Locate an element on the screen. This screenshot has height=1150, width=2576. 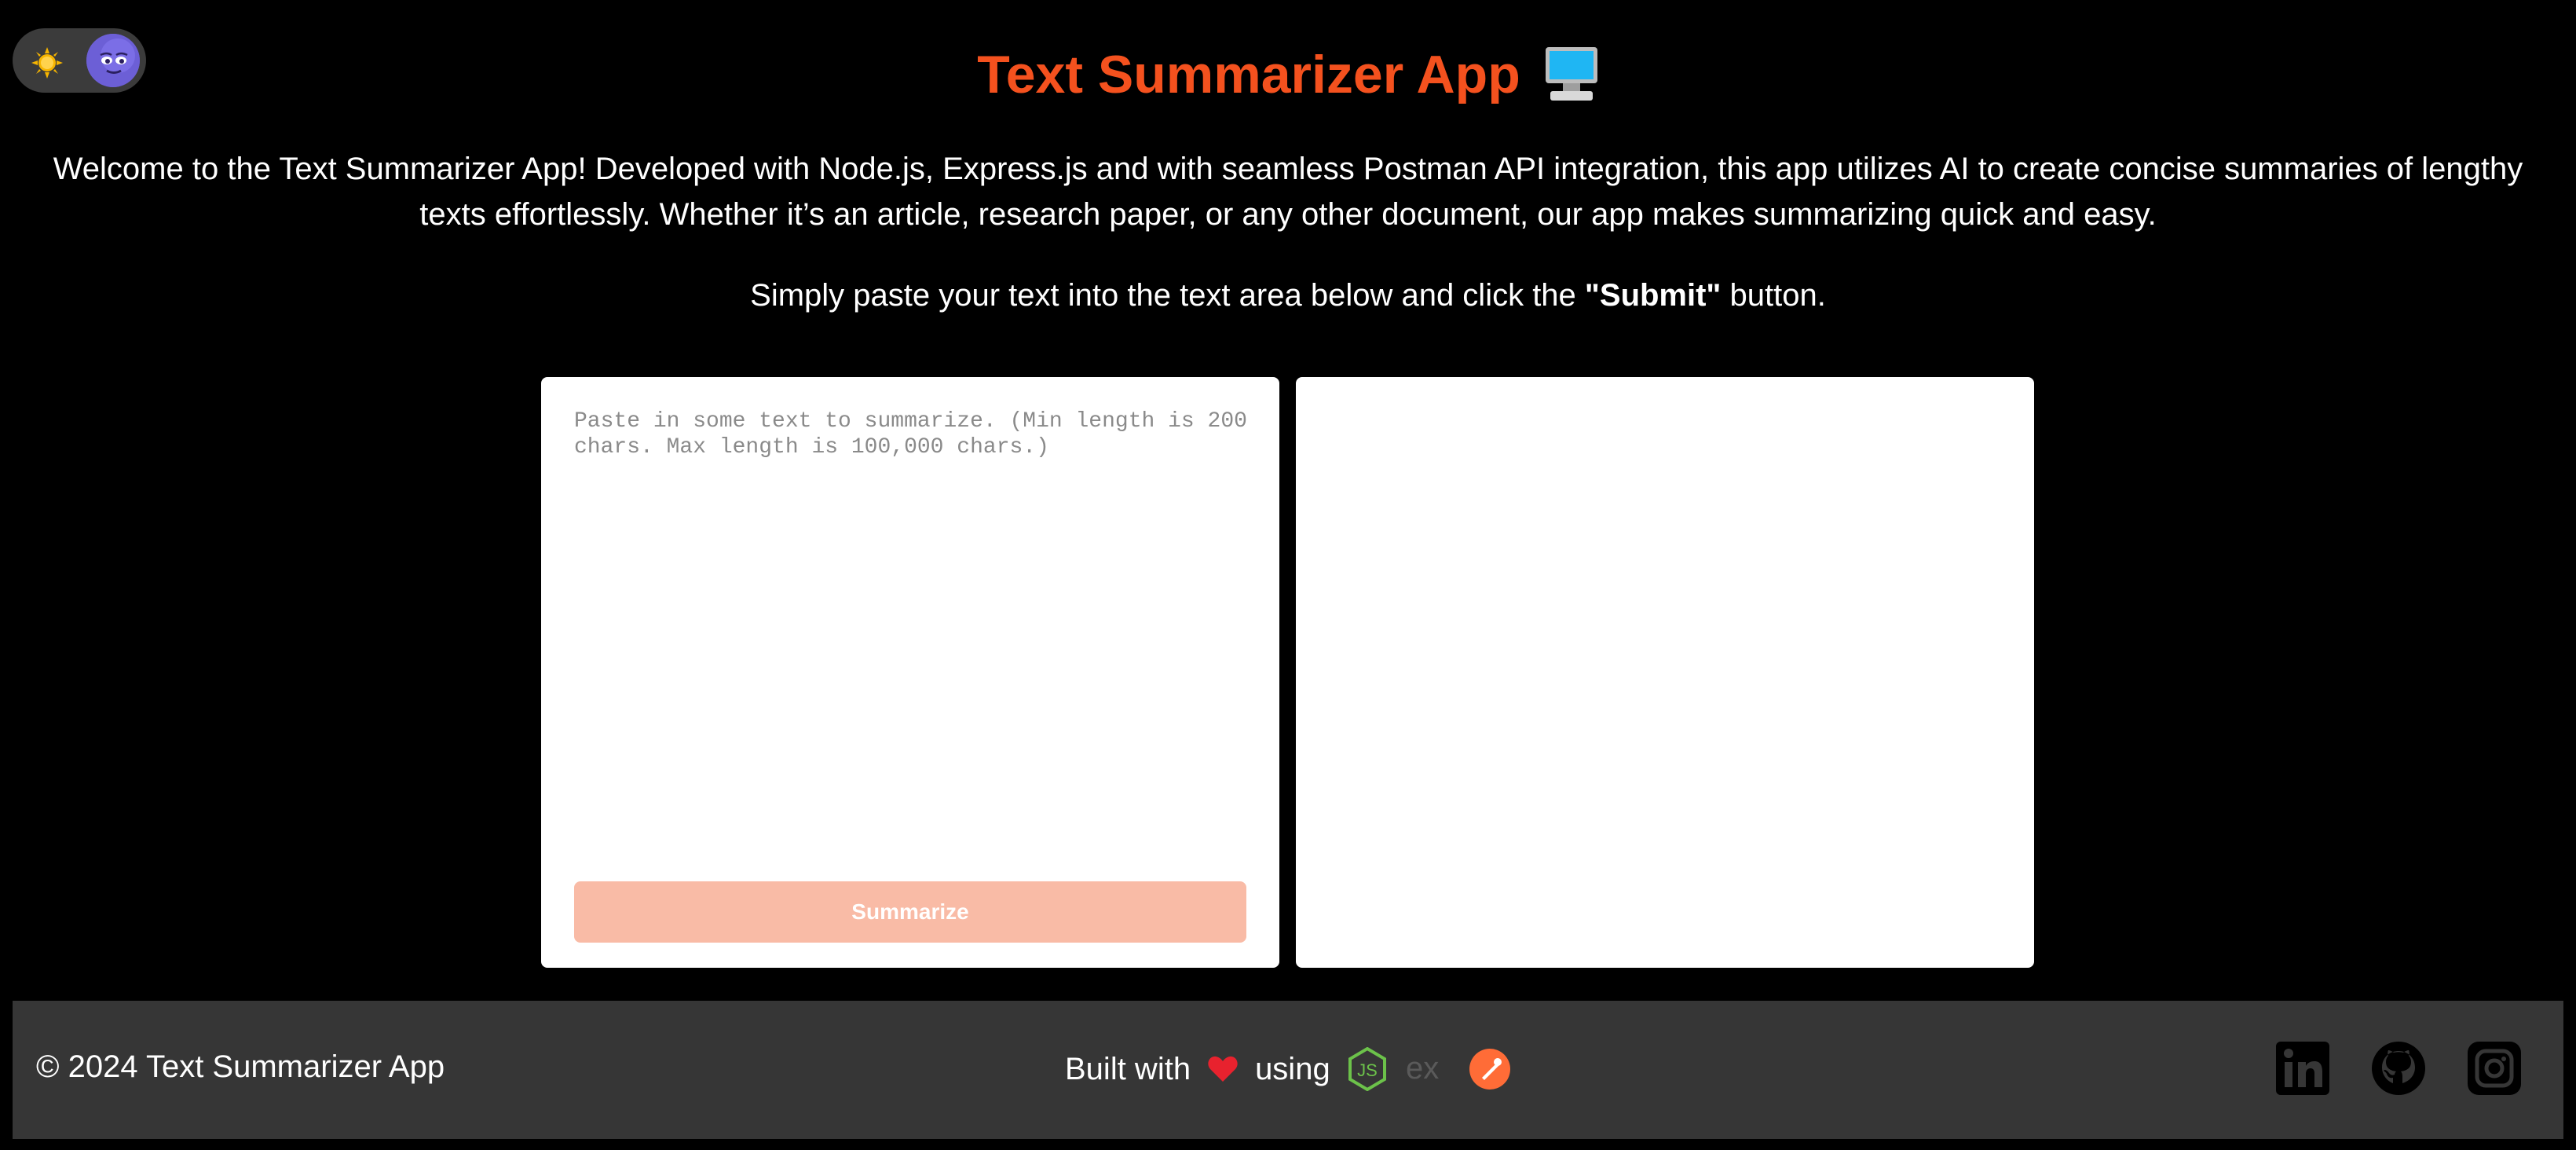
nodejs-icon: JS is located at coordinates (1367, 1069).